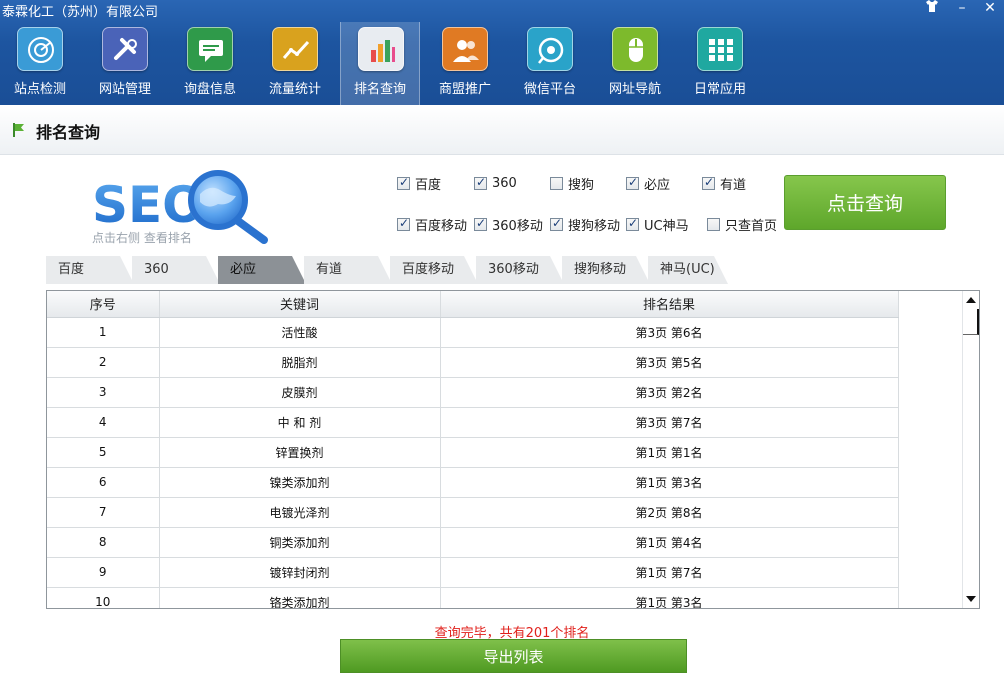 The image size is (1004, 677). Describe the element at coordinates (635, 63) in the screenshot. I see `toolbar-item-mouse: 网址导航` at that location.